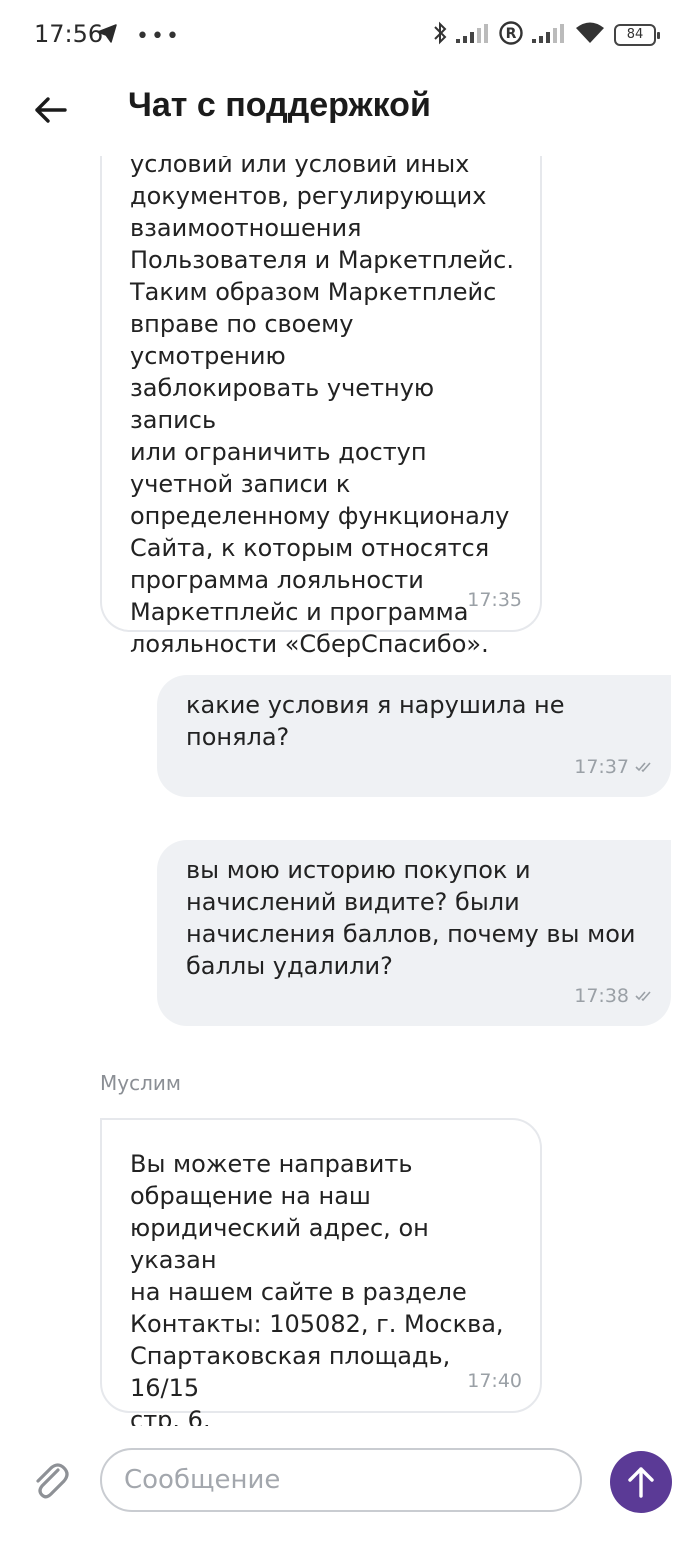 The height and width of the screenshot is (1556, 700). I want to click on battery-icon: 84, so click(637, 35).